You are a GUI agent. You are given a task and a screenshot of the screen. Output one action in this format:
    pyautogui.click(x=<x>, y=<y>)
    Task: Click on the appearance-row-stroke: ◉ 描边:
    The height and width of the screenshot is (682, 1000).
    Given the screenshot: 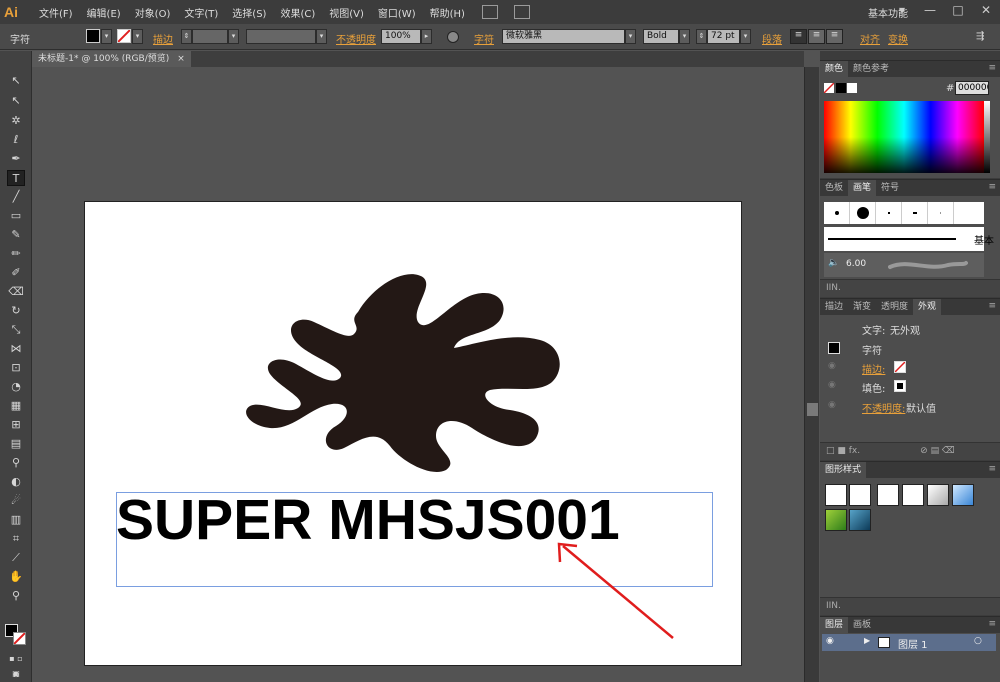 What is the action you would take?
    pyautogui.click(x=908, y=367)
    